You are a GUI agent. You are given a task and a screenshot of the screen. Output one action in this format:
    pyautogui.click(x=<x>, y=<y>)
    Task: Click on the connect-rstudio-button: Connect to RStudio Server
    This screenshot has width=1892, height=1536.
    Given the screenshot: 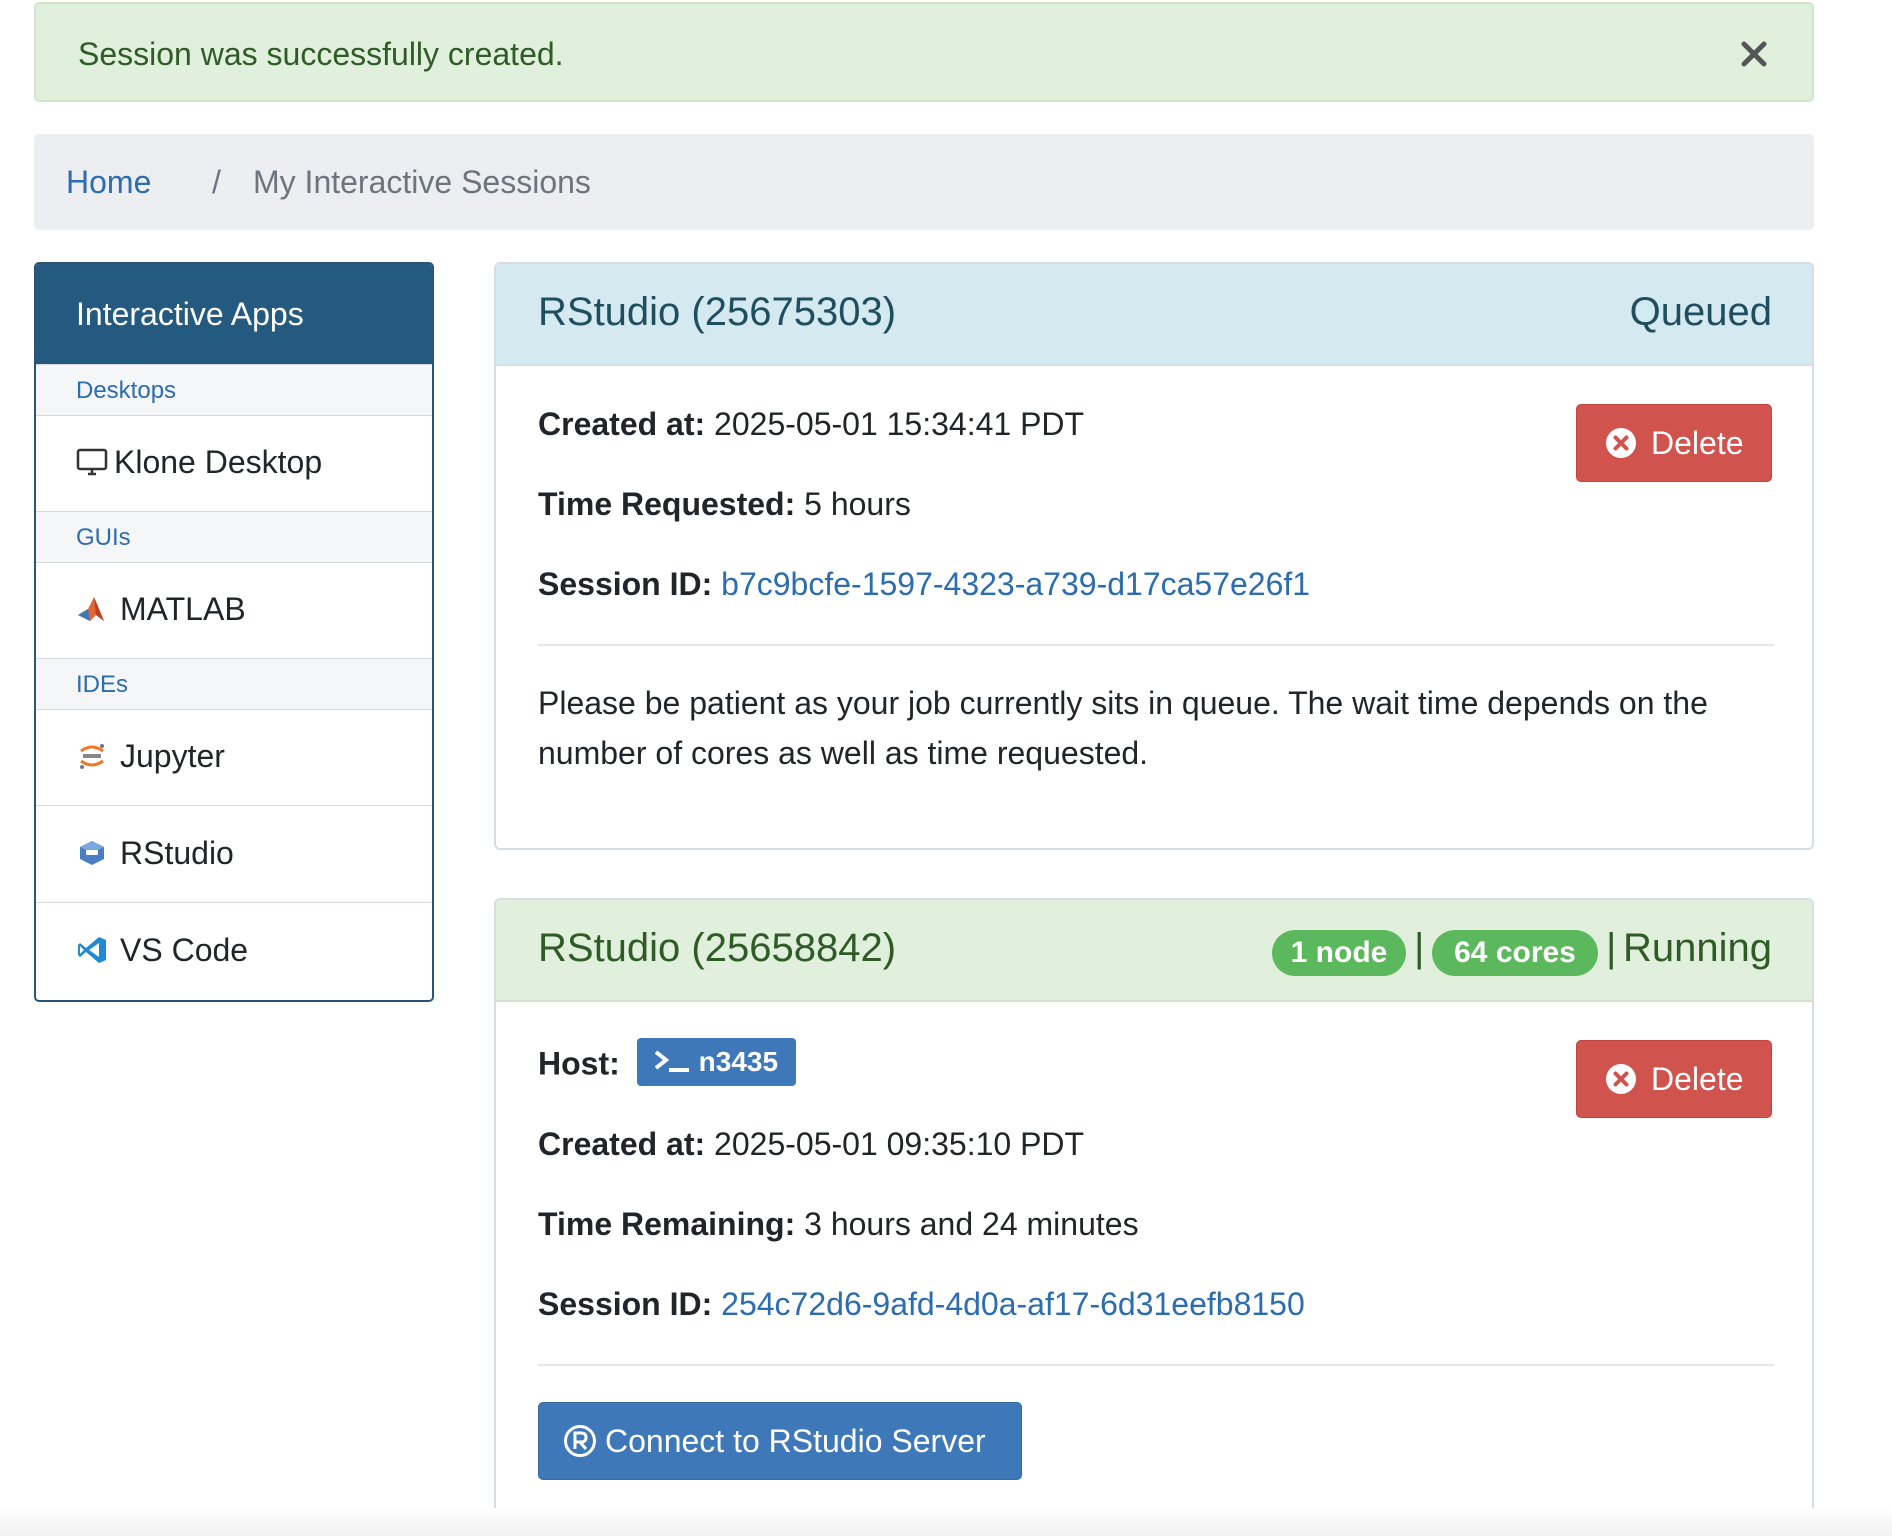 What is the action you would take?
    pyautogui.click(x=780, y=1441)
    